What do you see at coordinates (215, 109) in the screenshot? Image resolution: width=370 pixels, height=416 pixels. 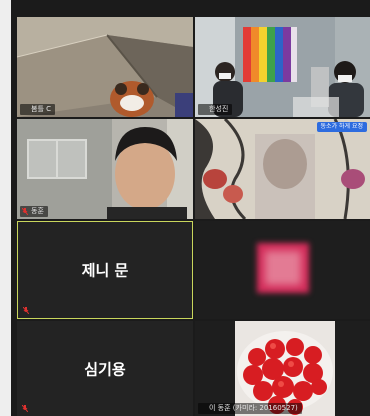 I see `participant-name-tag: 한성진` at bounding box center [215, 109].